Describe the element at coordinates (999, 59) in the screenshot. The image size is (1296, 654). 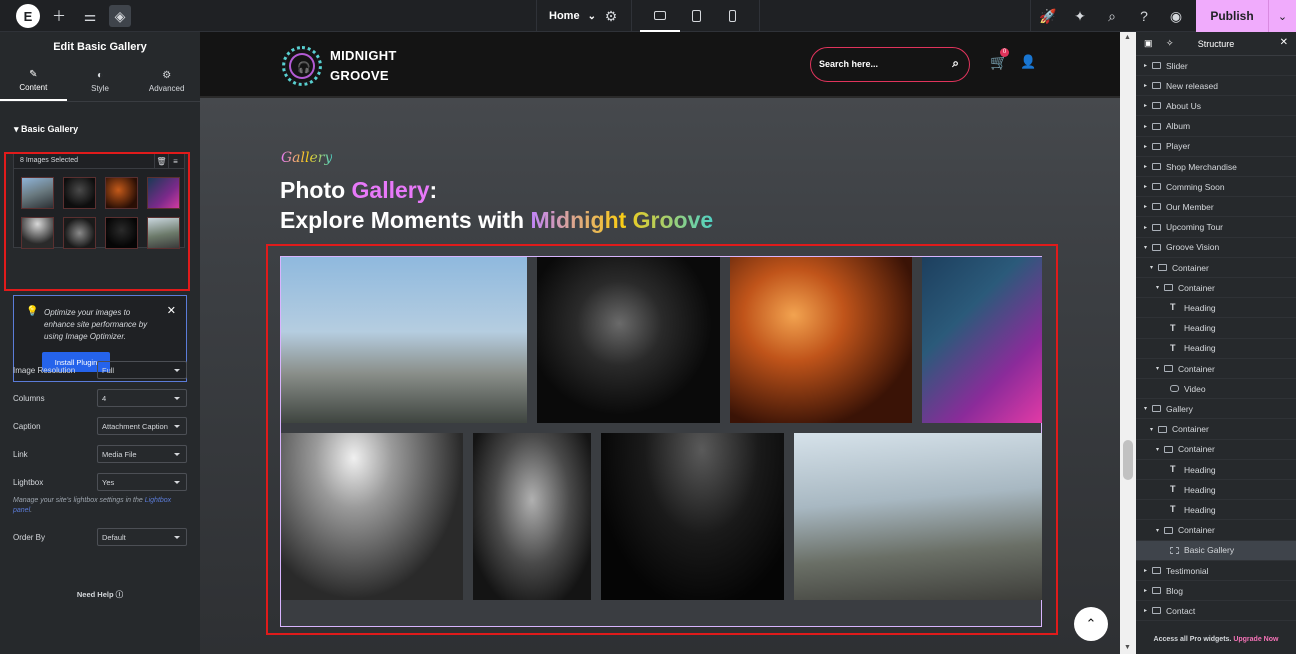
I see `cart-icon: 🛒 0` at that location.